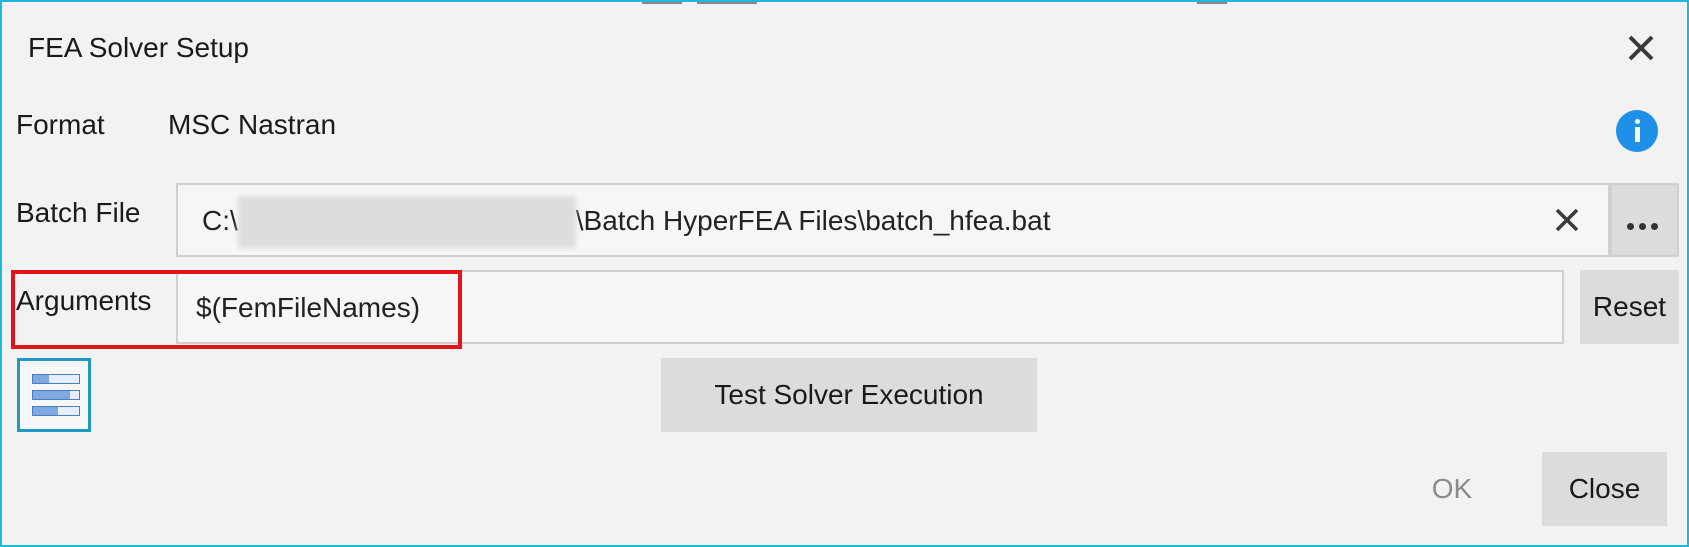  Describe the element at coordinates (1641, 48) in the screenshot. I see `close-icon` at that location.